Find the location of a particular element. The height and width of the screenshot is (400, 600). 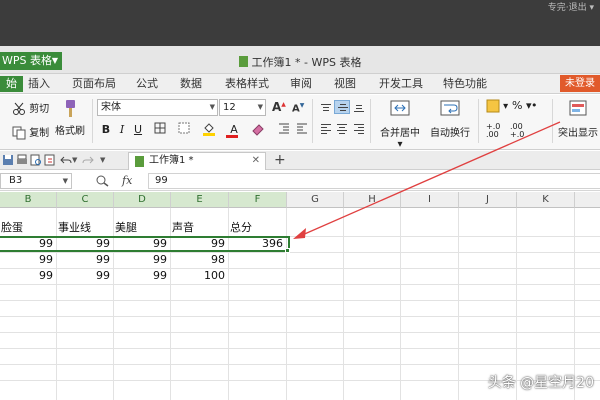

save-icon is located at coordinates (8, 160).